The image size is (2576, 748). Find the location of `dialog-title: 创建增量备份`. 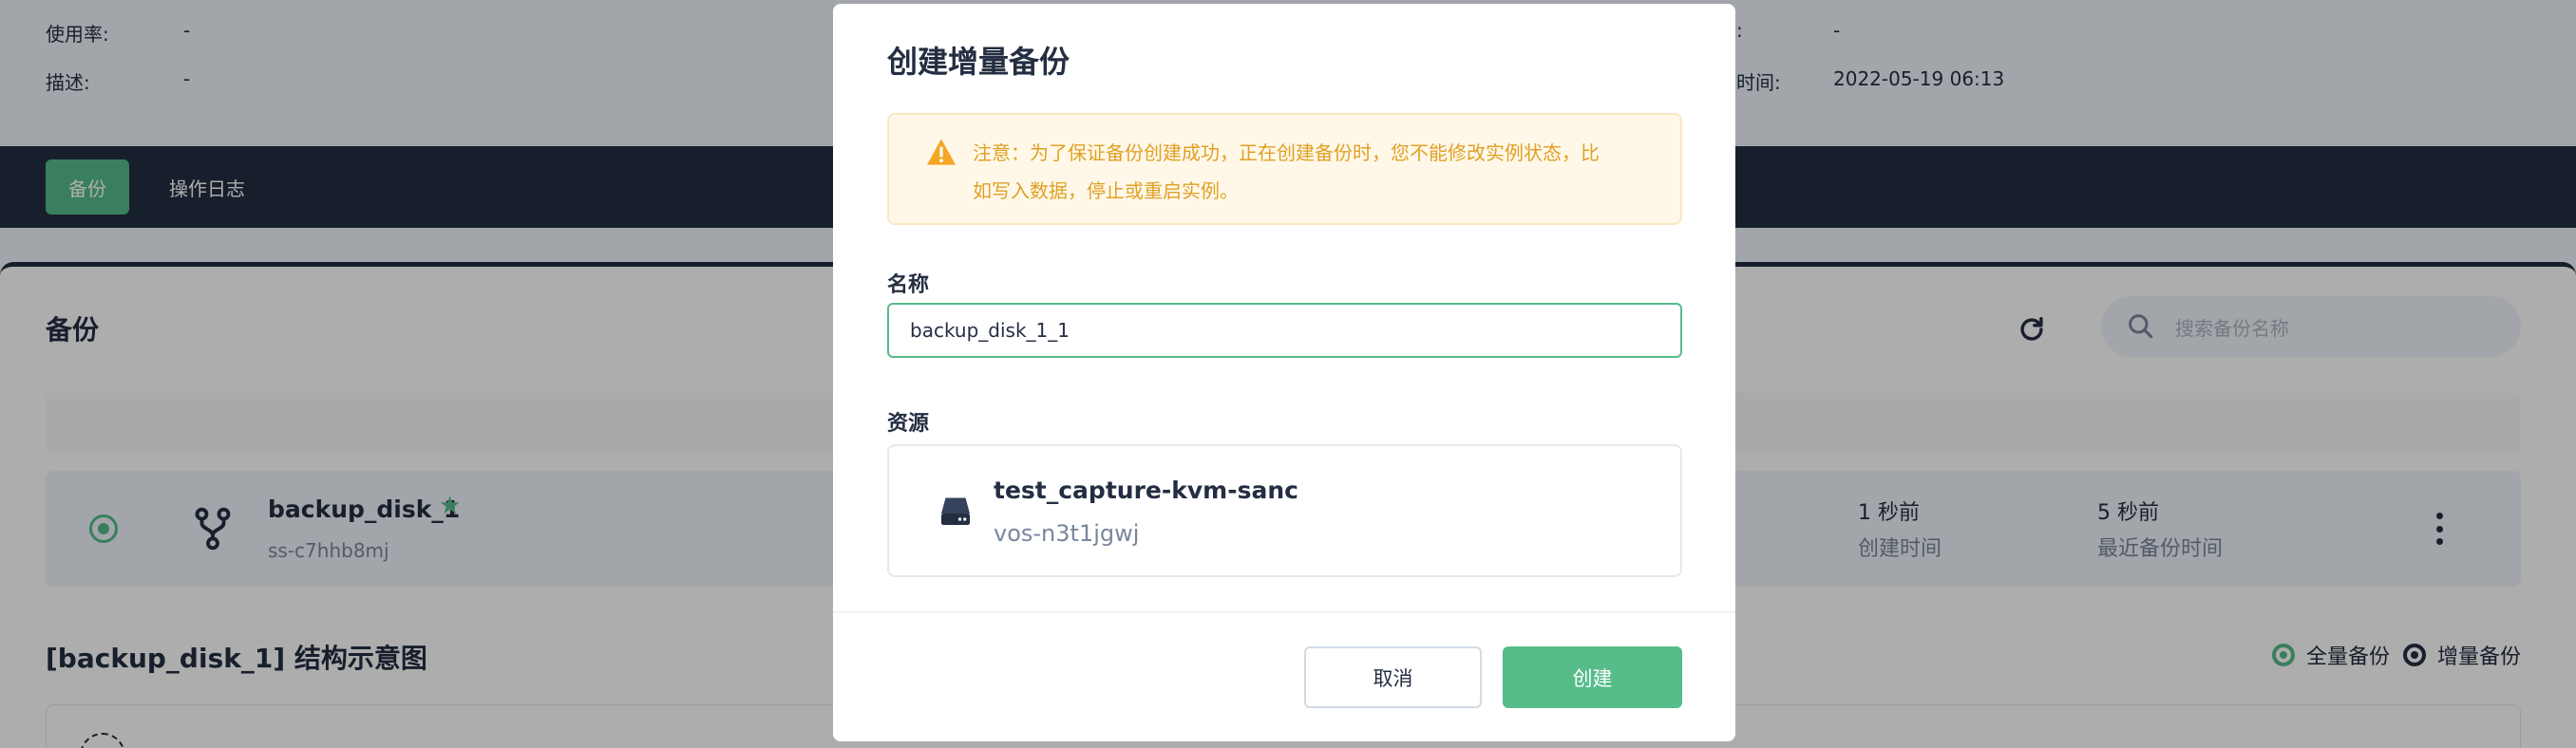

dialog-title: 创建增量备份 is located at coordinates (978, 62).